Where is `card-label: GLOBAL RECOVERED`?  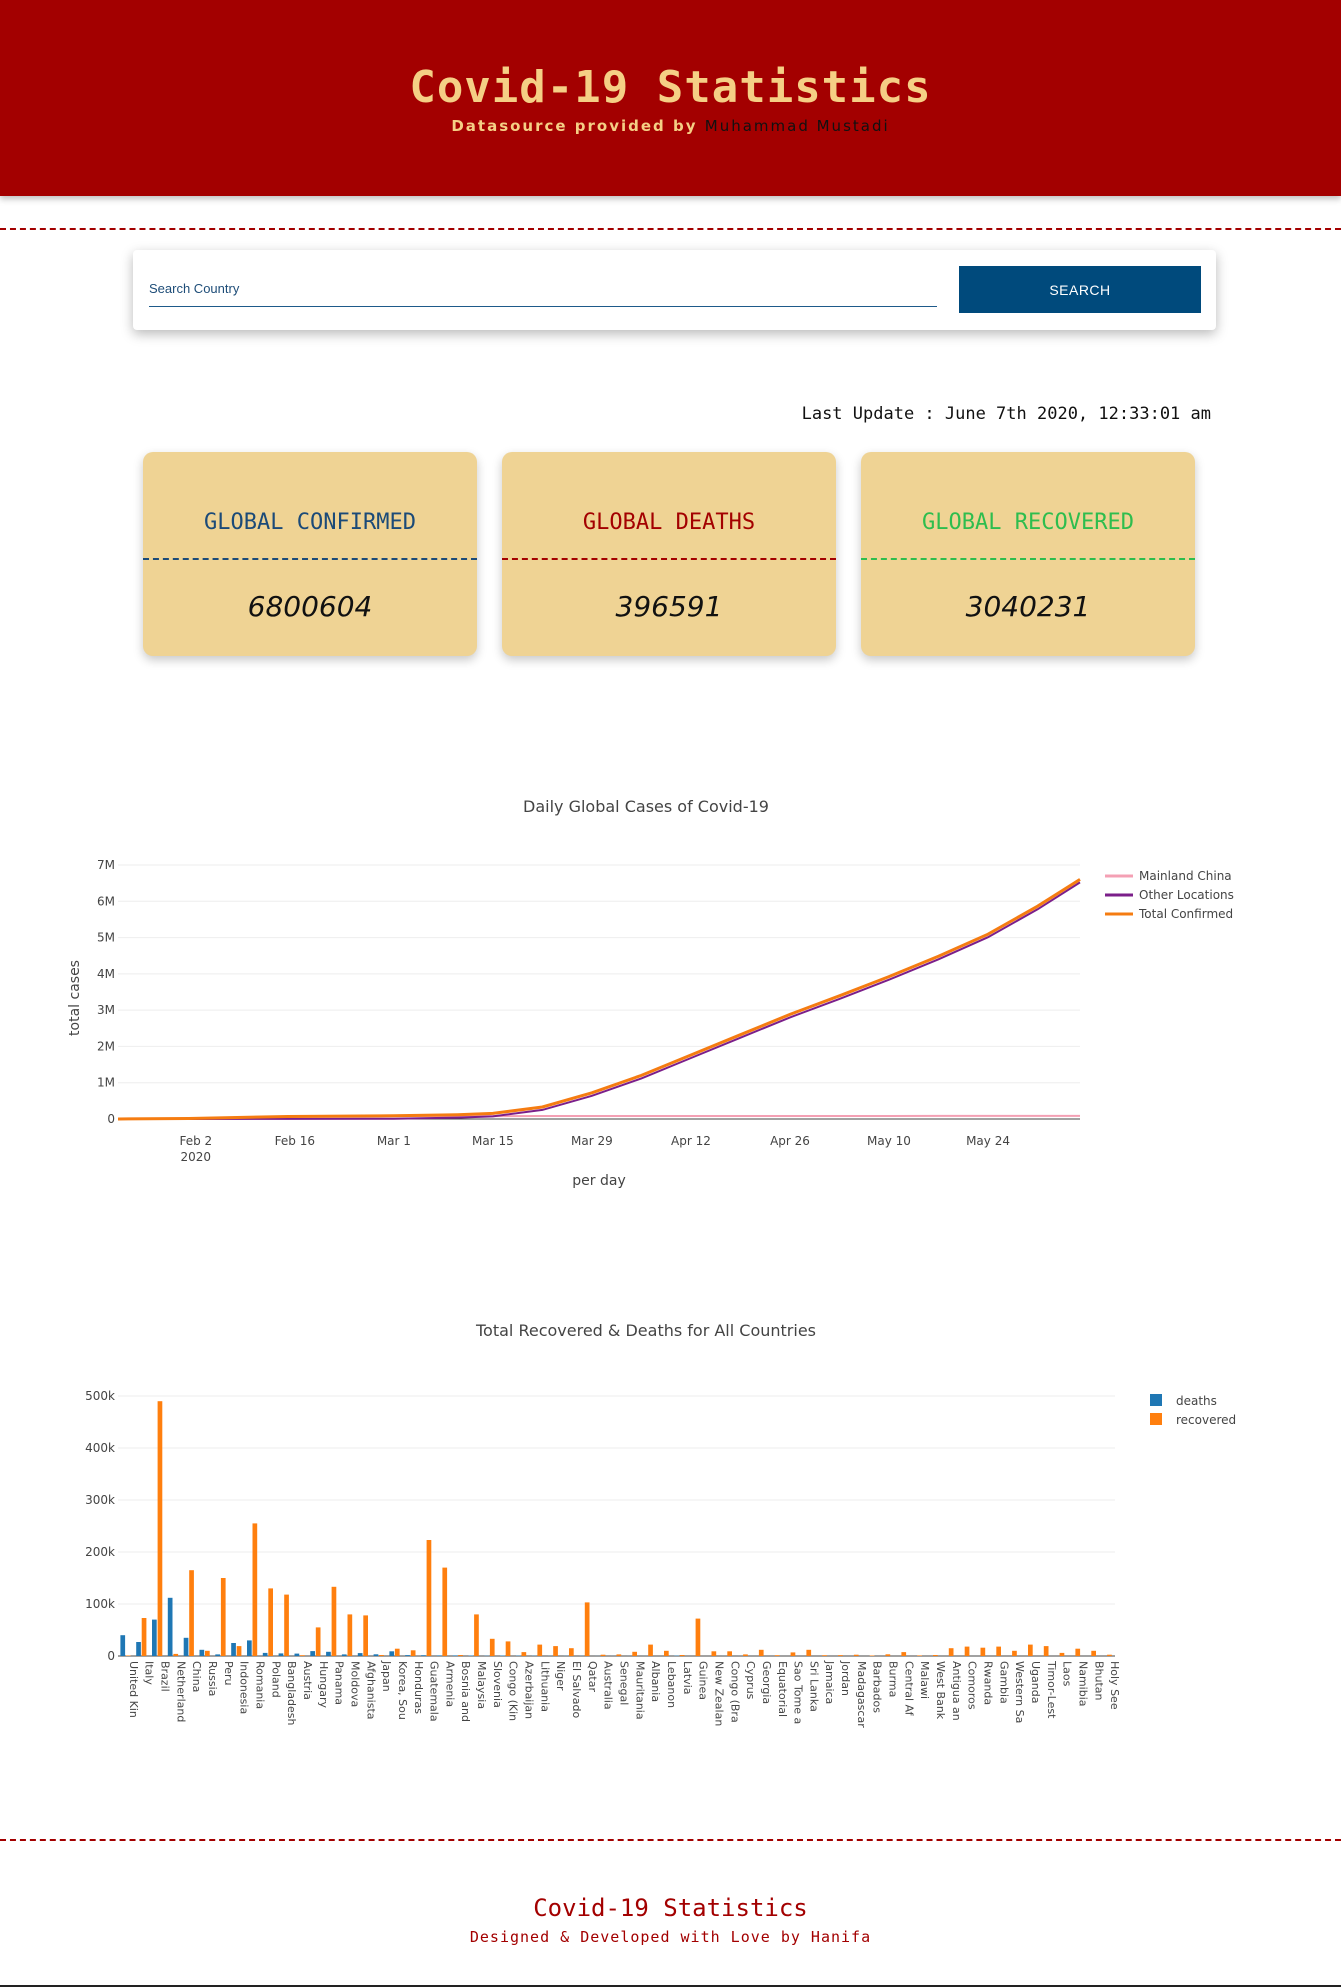 card-label: GLOBAL RECOVERED is located at coordinates (1028, 522).